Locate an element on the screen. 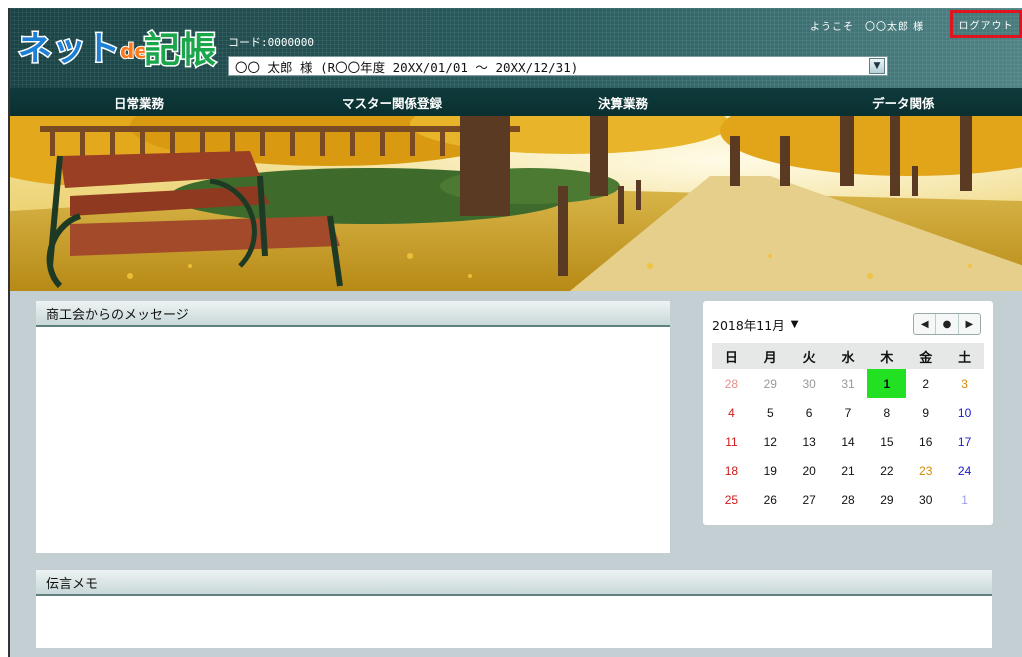  calendar-week: 28 29 30 31 1 2 3 is located at coordinates (848, 383).